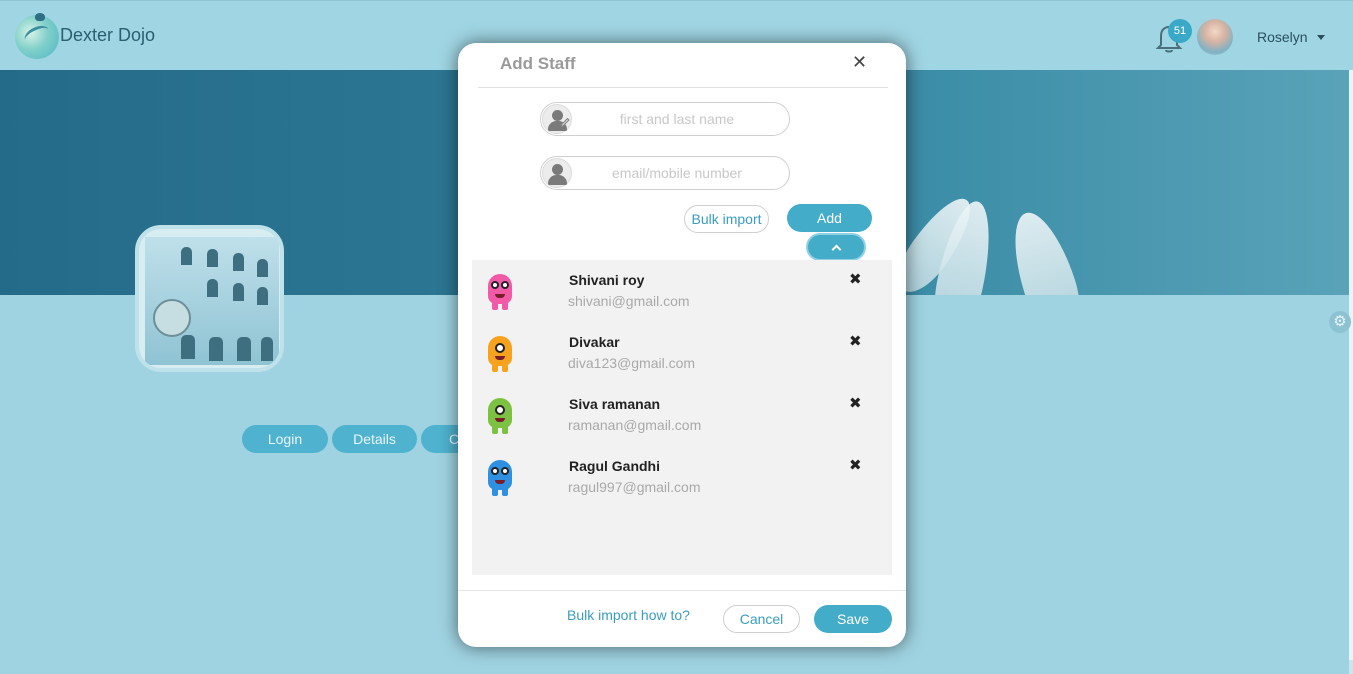 This screenshot has width=1353, height=674. I want to click on modal-title: Add Staff, so click(538, 63).